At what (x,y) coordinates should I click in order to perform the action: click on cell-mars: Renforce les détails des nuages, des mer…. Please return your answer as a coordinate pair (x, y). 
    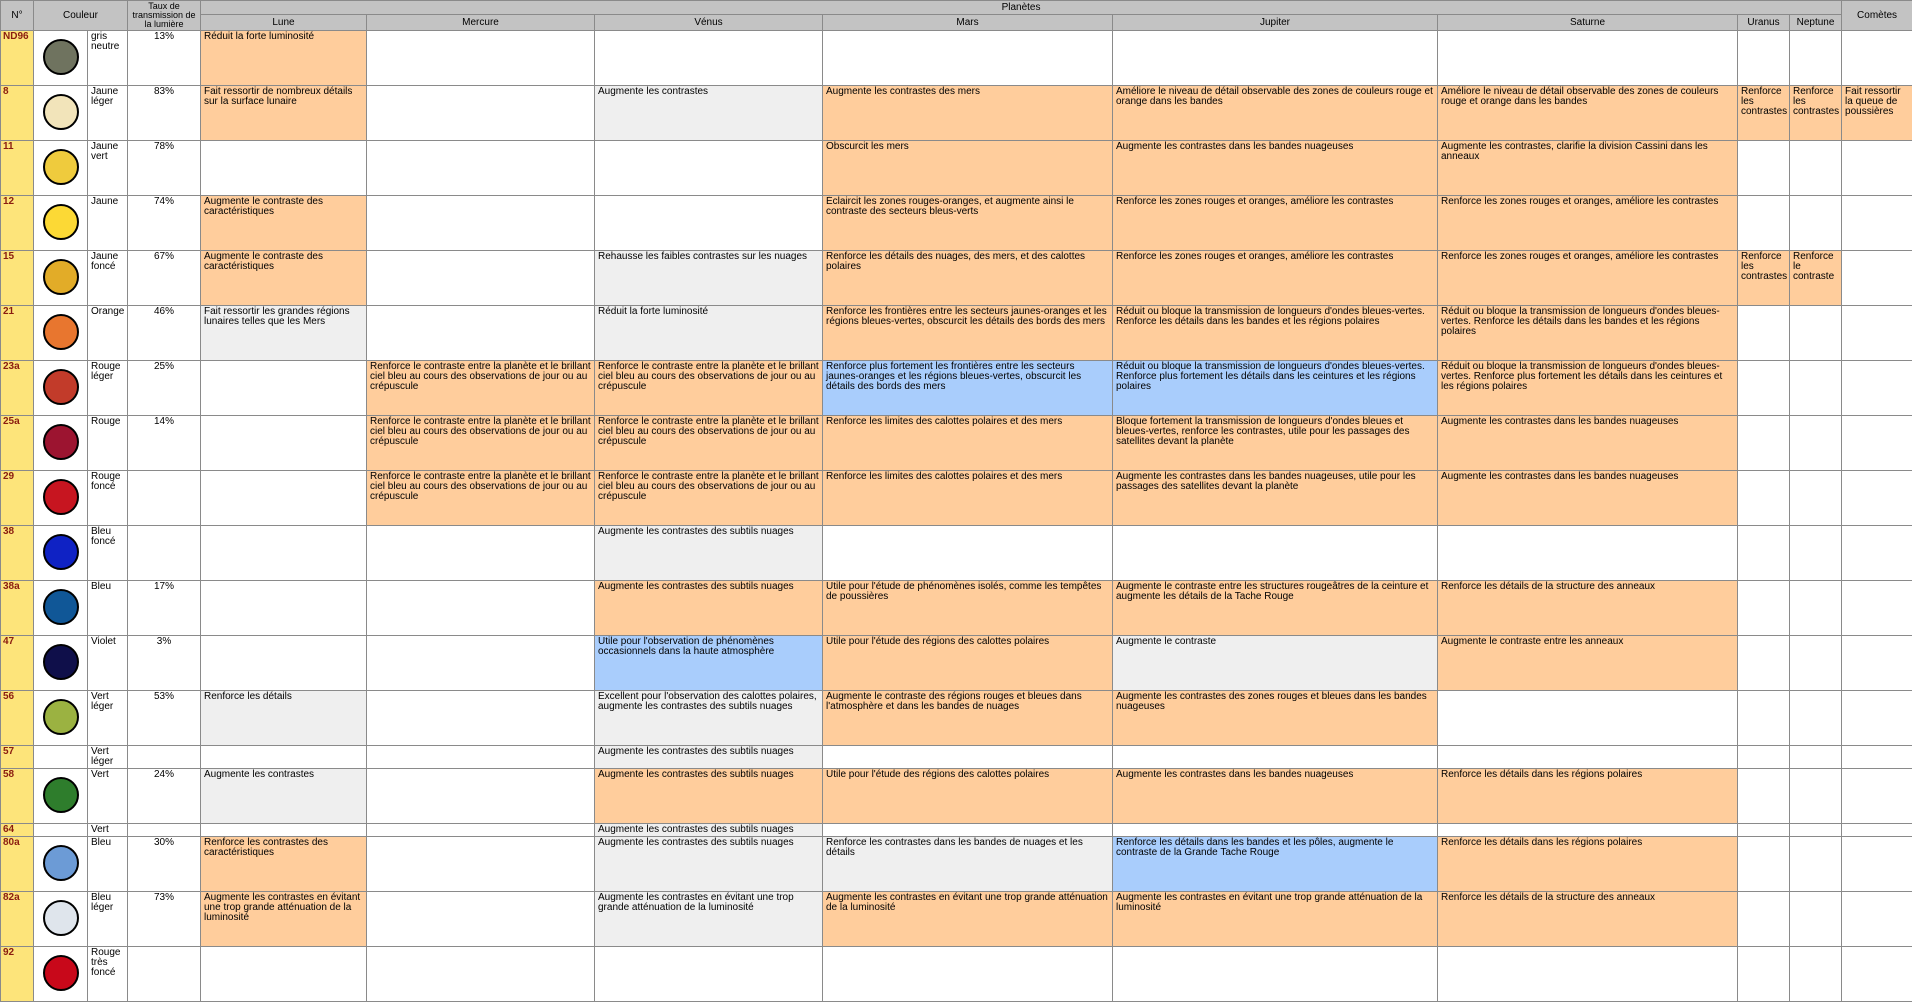
    Looking at the image, I should click on (967, 278).